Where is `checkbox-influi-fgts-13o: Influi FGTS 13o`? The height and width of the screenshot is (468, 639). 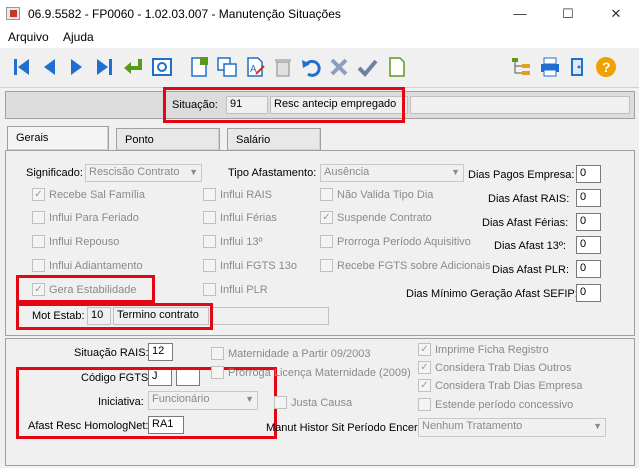
checkbox-influi-fgts-13o: Influi FGTS 13o is located at coordinates (250, 265).